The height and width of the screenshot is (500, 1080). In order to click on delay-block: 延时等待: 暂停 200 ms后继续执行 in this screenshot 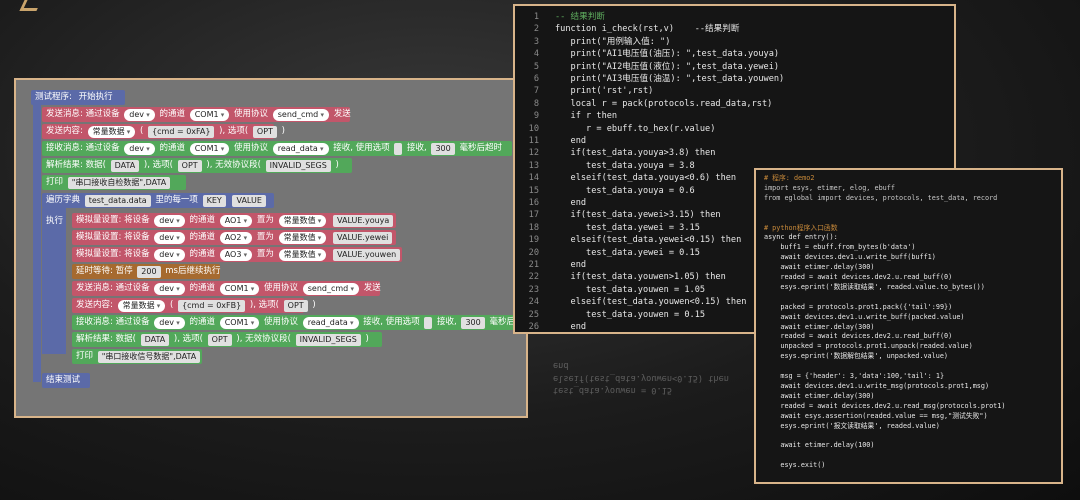, I will do `click(146, 271)`.